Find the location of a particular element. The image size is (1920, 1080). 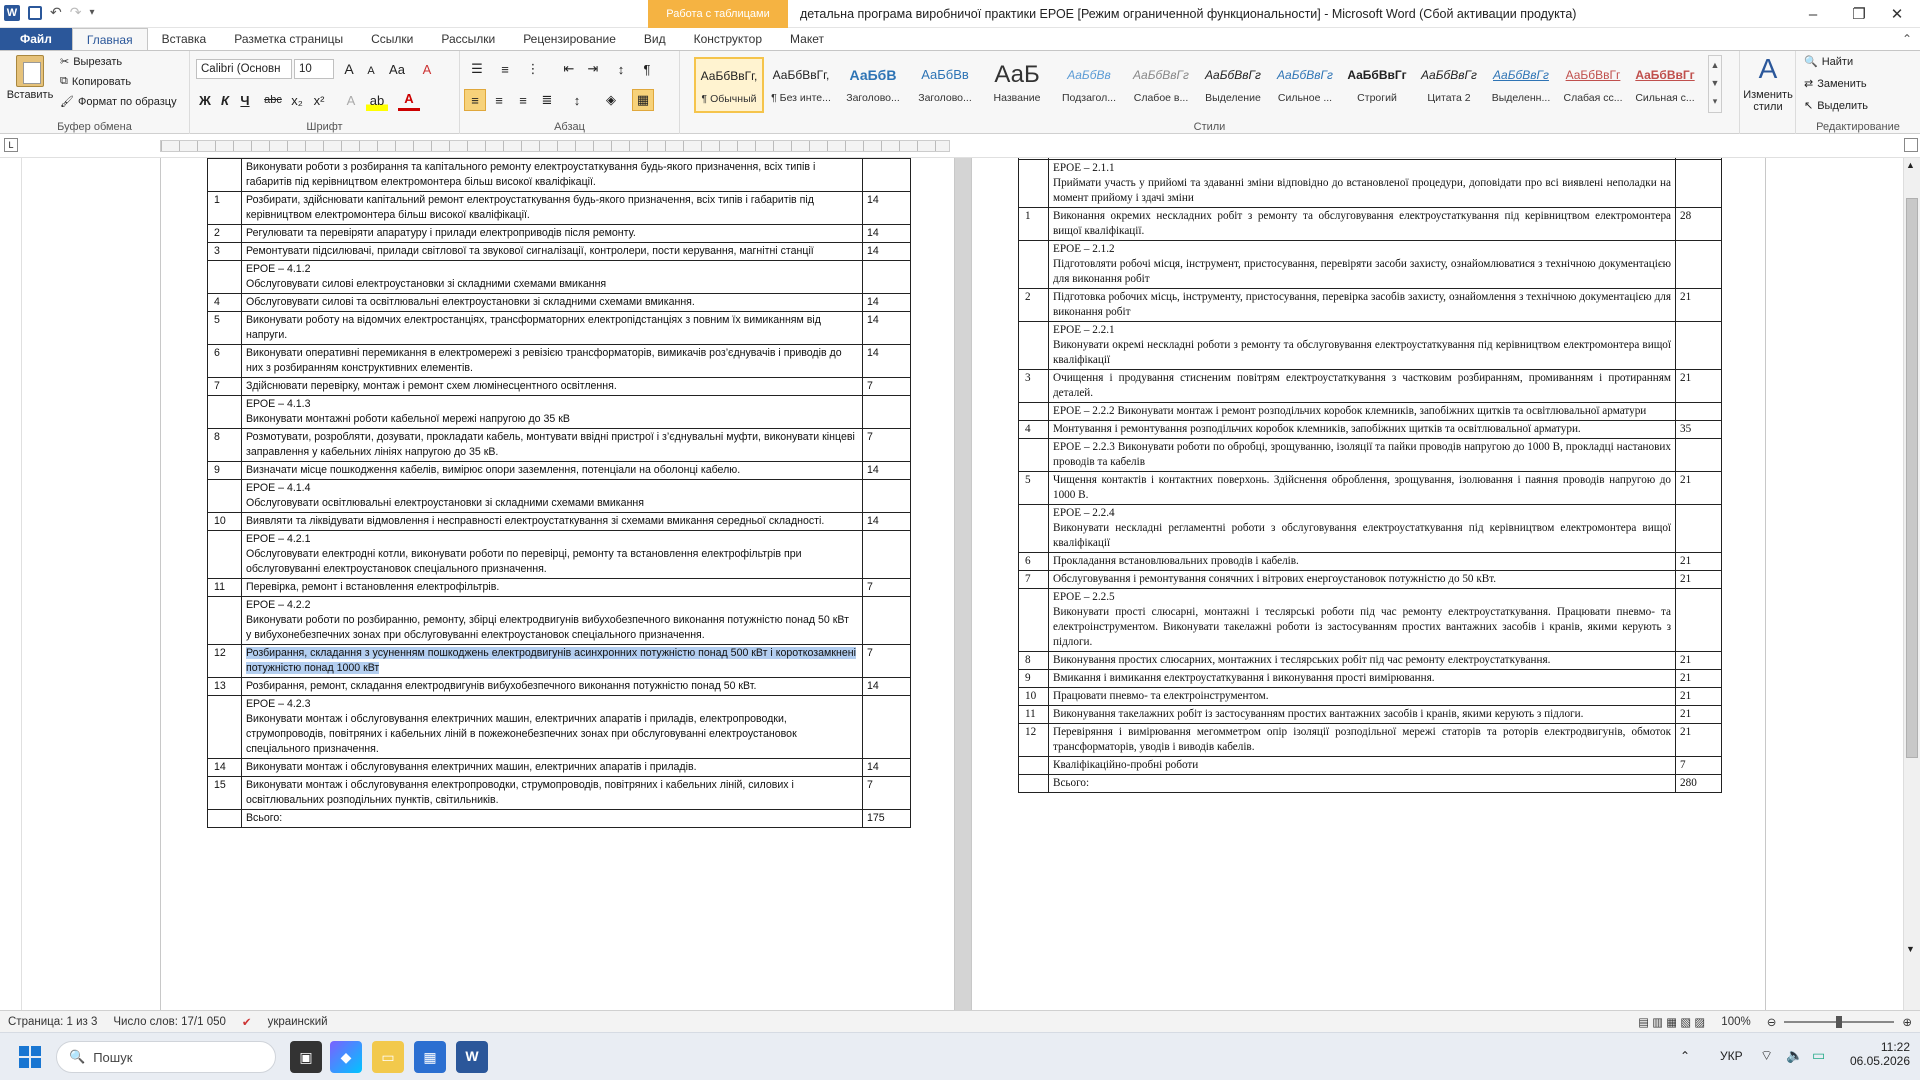

paste-button: Вставить is located at coordinates (30, 78).